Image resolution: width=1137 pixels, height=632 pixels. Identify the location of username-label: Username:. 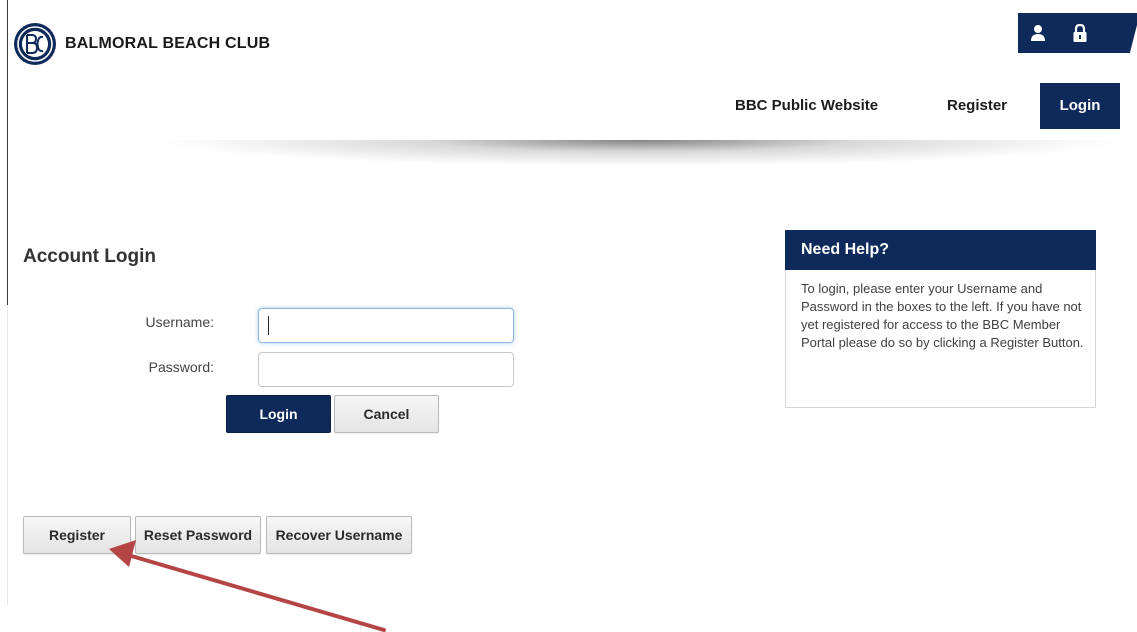
(179, 322).